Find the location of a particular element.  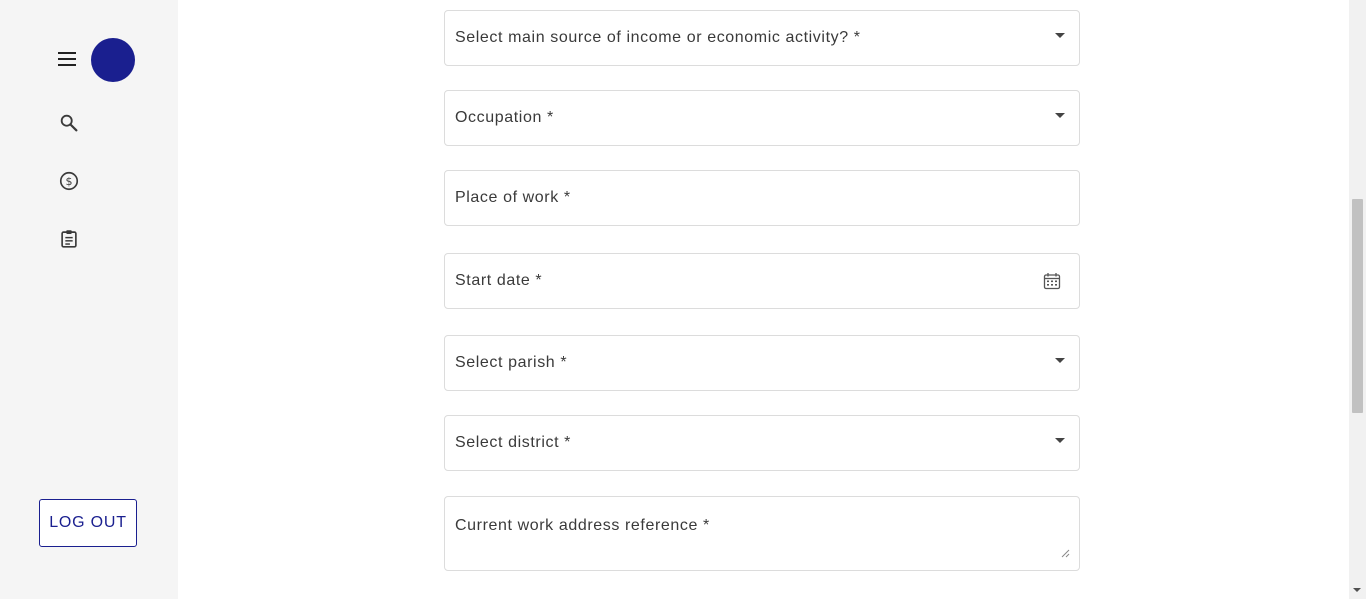

work-address-label: Current work address reference * is located at coordinates (582, 525).